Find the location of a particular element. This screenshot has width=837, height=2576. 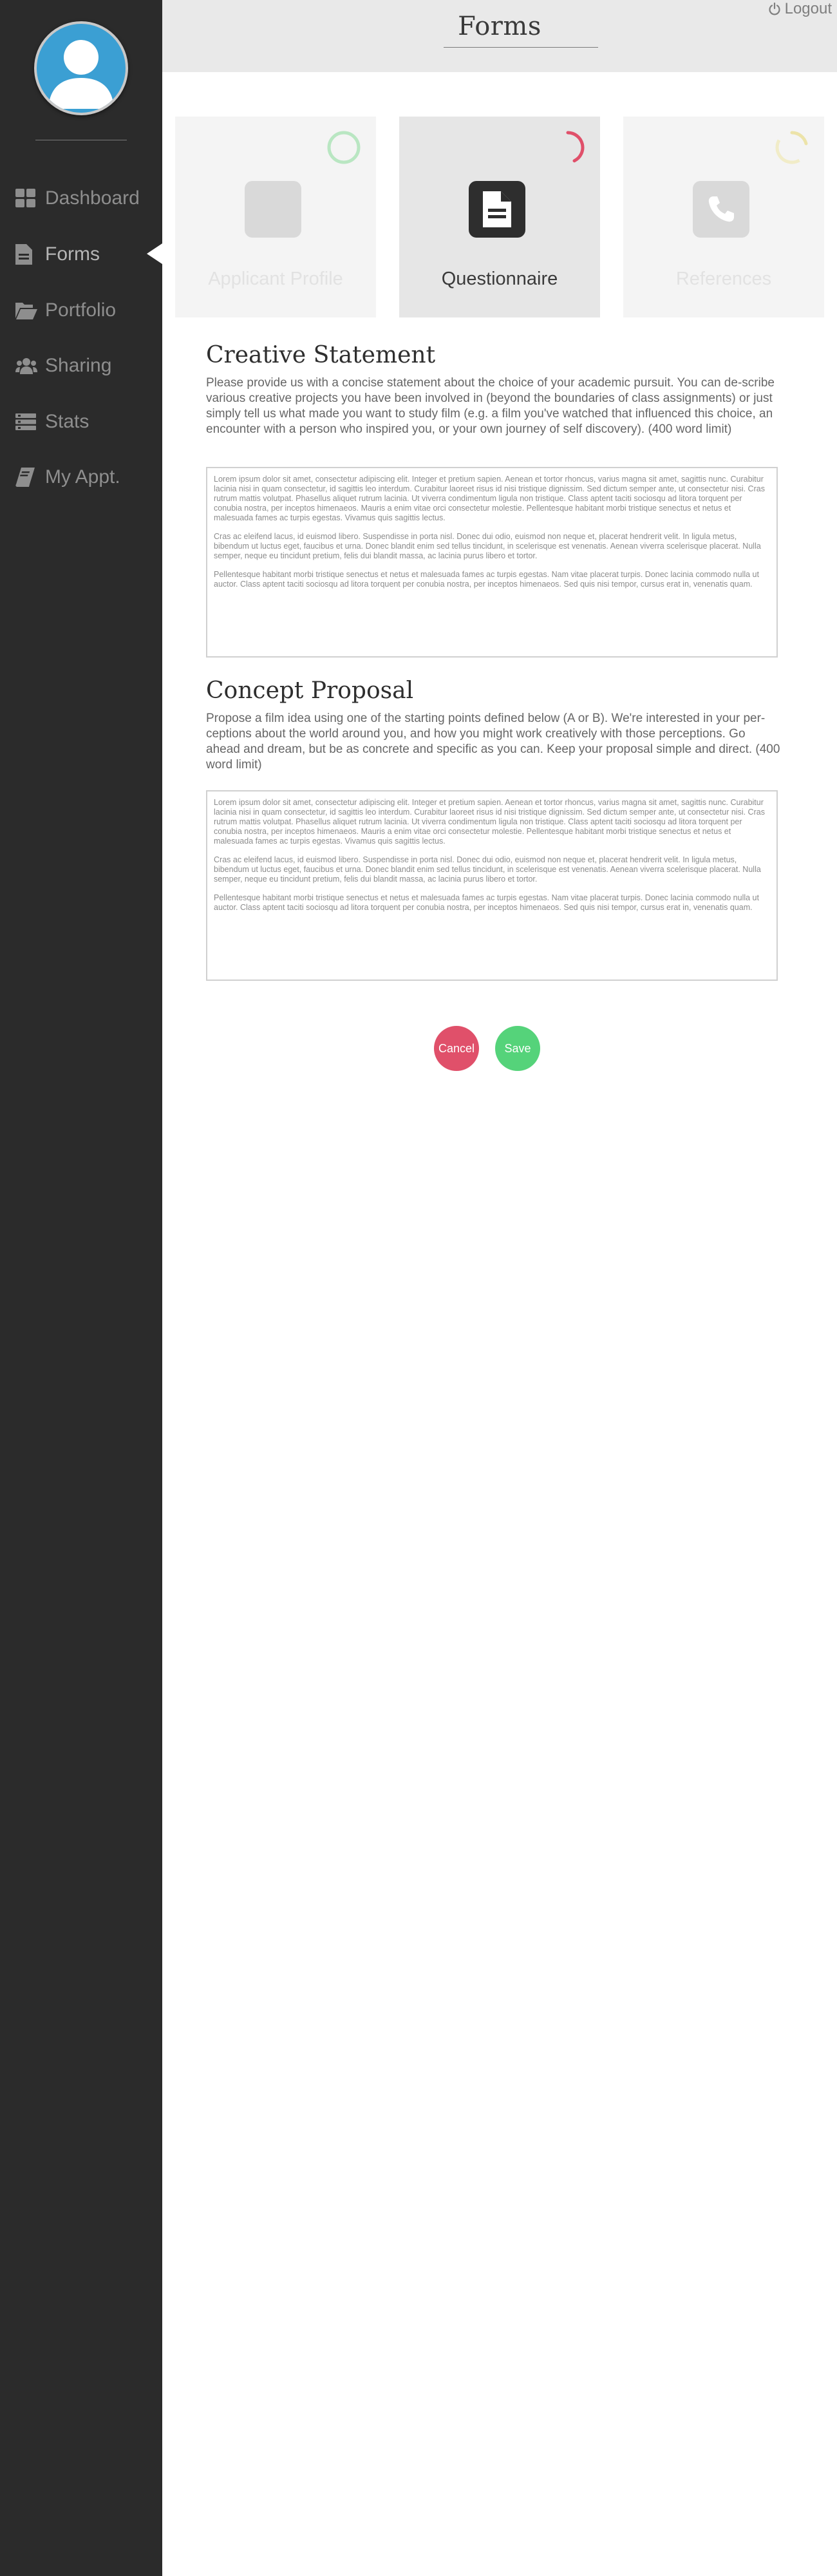

phone-icon is located at coordinates (721, 209).